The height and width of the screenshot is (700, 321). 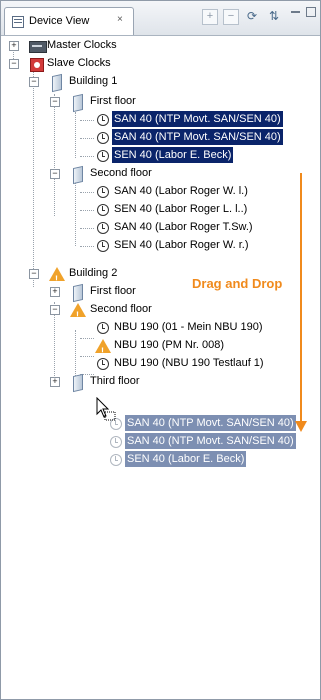 What do you see at coordinates (82, 45) in the screenshot?
I see `tree-item-label: Master Clocks` at bounding box center [82, 45].